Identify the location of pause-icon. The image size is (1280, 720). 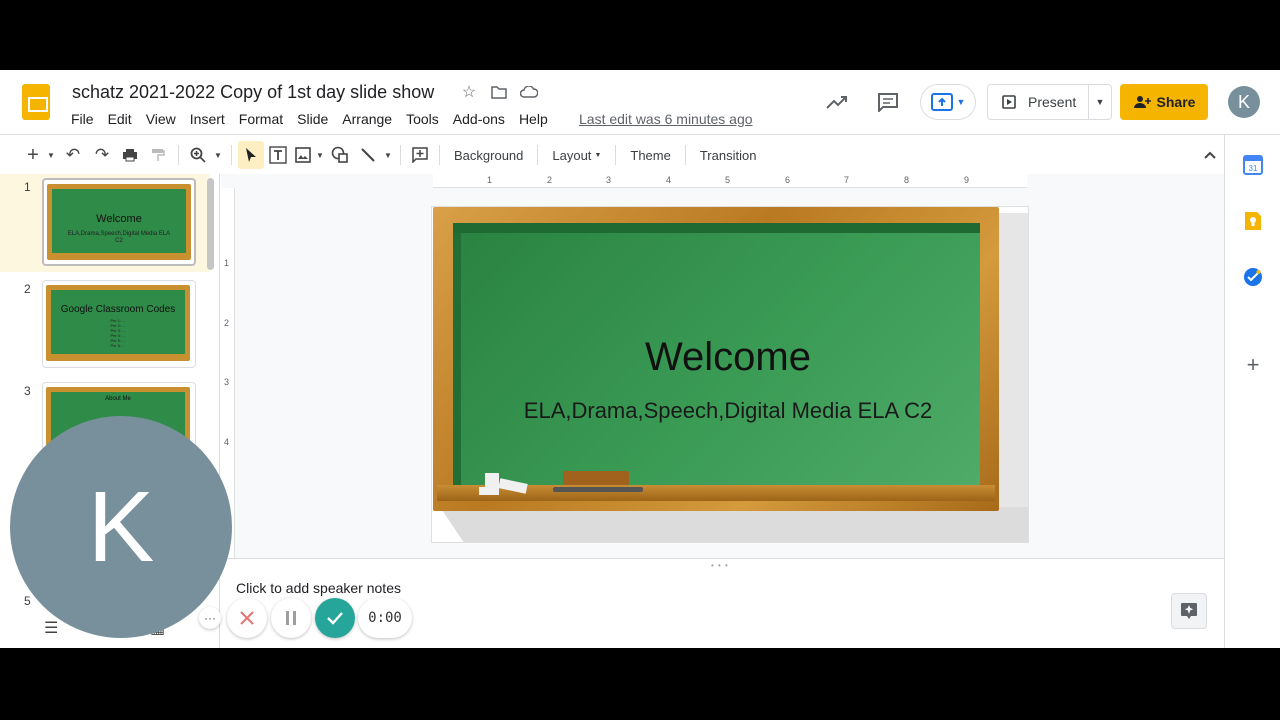
(291, 618).